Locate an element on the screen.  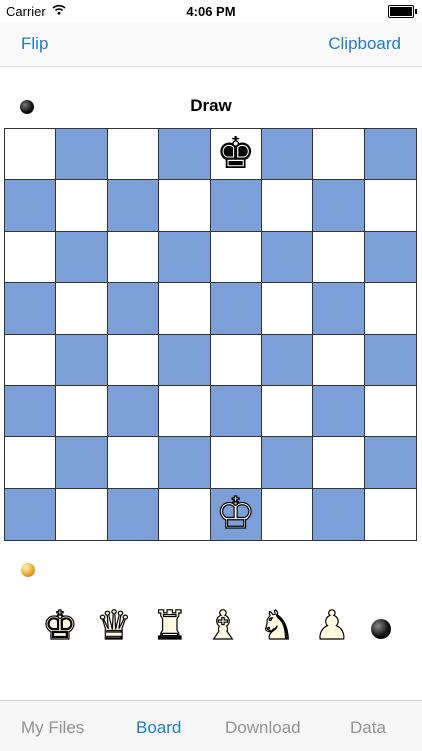
square-f5 is located at coordinates (287, 309).